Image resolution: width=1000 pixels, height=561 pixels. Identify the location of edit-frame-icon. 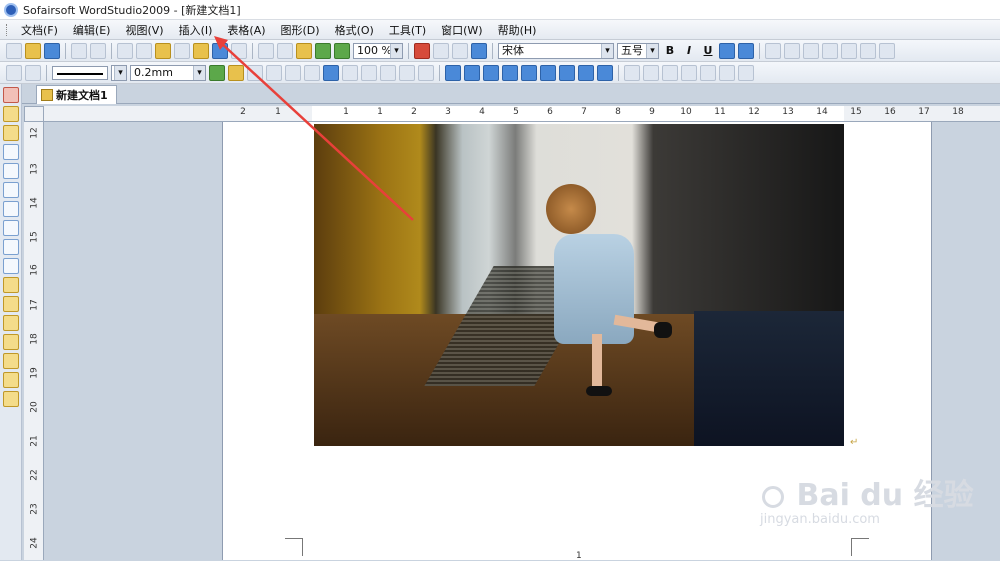
(14, 72).